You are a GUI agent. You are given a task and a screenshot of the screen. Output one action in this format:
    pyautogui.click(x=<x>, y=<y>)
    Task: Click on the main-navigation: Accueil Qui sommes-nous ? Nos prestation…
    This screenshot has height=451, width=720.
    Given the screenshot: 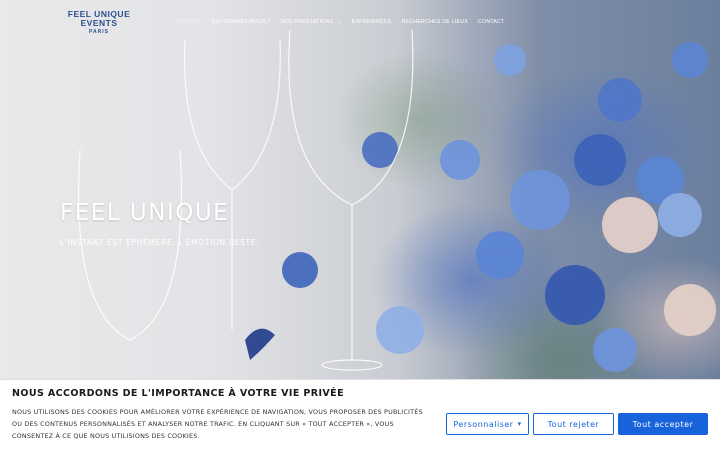 What is the action you would take?
    pyautogui.click(x=346, y=22)
    